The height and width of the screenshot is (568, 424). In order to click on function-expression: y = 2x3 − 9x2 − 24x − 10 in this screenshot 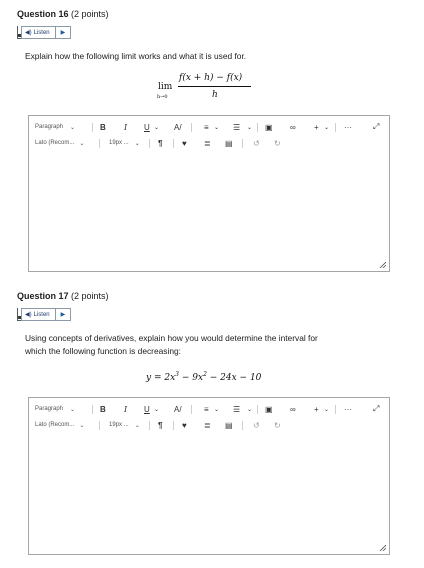, I will do `click(204, 377)`.